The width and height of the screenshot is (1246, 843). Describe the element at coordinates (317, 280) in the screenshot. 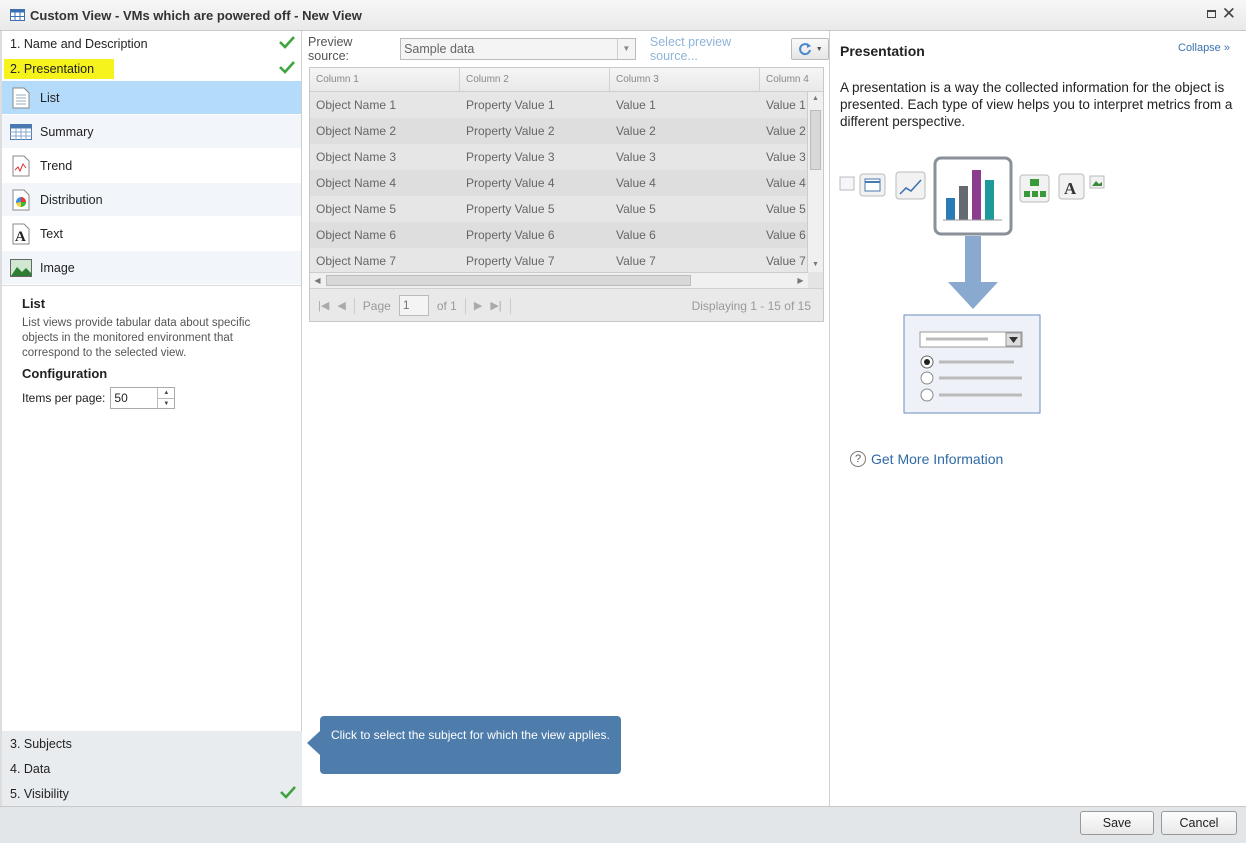

I see `scroll-left-icon: ◀` at that location.